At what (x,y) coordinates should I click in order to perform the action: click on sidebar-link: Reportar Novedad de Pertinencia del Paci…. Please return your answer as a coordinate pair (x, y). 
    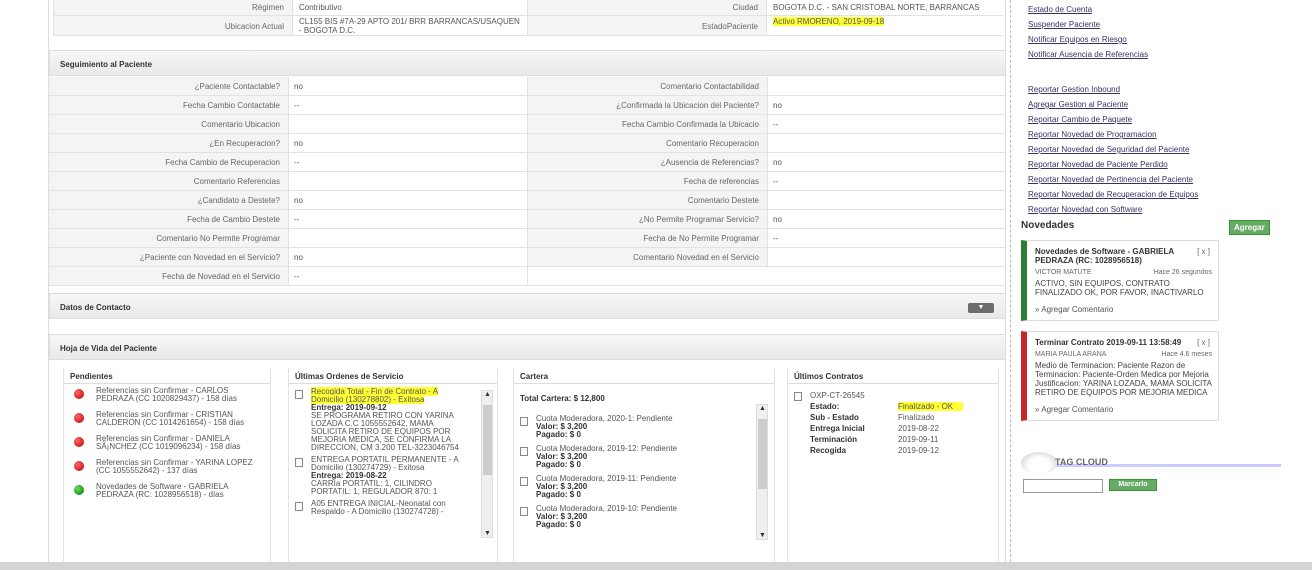
    Looking at the image, I should click on (1113, 182).